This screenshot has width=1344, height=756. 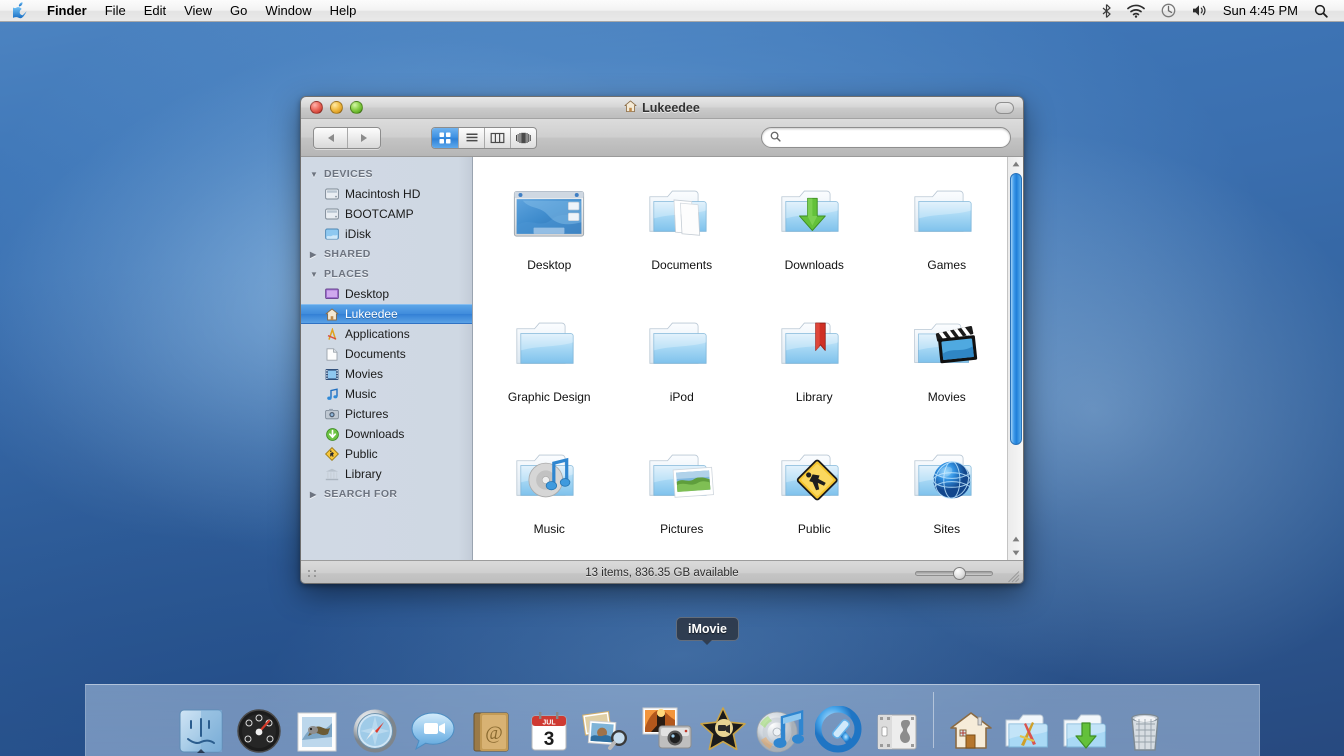 What do you see at coordinates (959, 573) in the screenshot?
I see `slider-knob` at bounding box center [959, 573].